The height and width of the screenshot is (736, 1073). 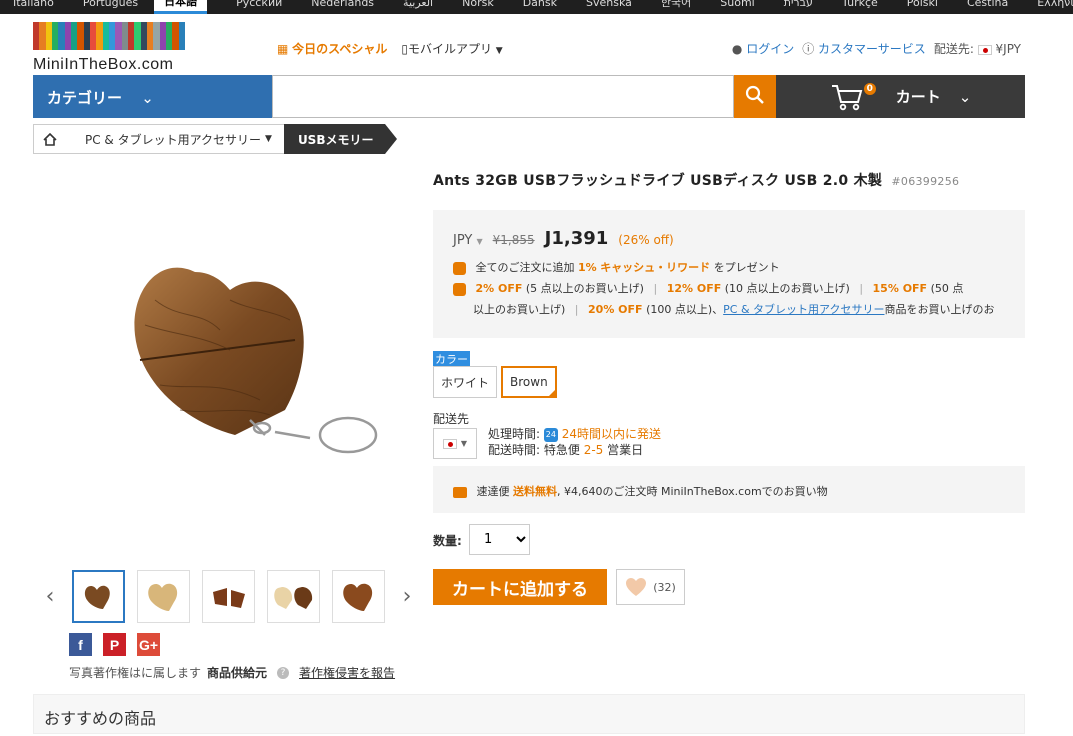 I want to click on login-link: ● ログイン, so click(x=763, y=48).